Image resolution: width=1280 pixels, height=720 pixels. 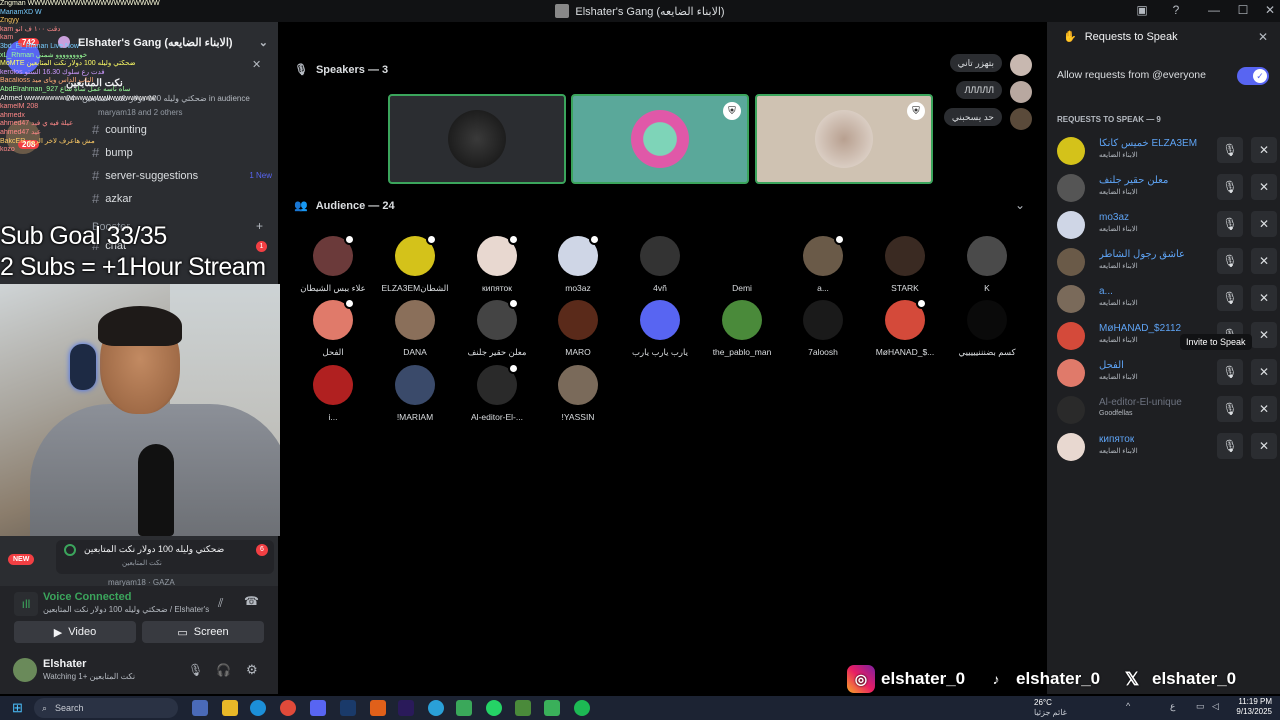 I want to click on speaker-tile, so click(x=477, y=139).